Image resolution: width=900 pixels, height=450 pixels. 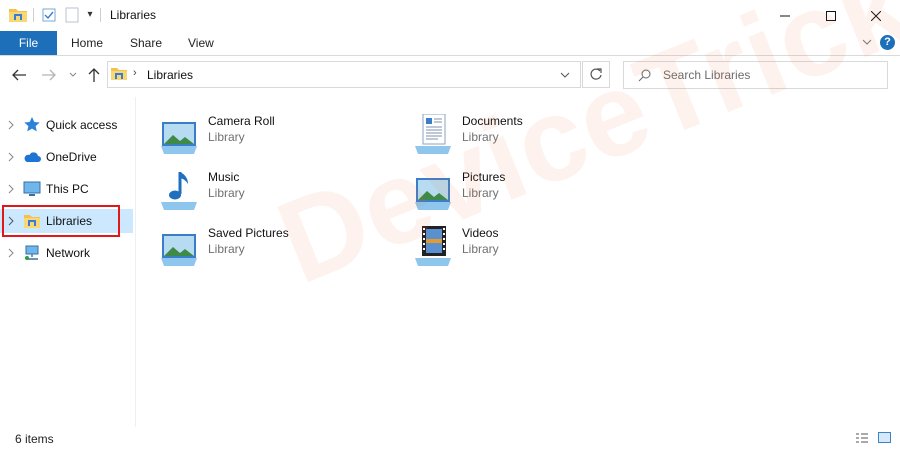 I want to click on new-folder-icon, so click(x=72, y=15).